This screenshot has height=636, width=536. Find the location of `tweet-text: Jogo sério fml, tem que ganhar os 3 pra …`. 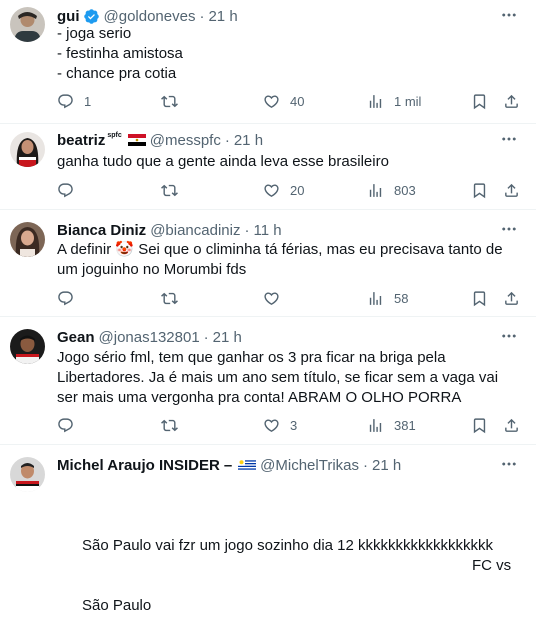

tweet-text: Jogo sério fml, tem que ganhar os 3 pra … is located at coordinates (280, 377).